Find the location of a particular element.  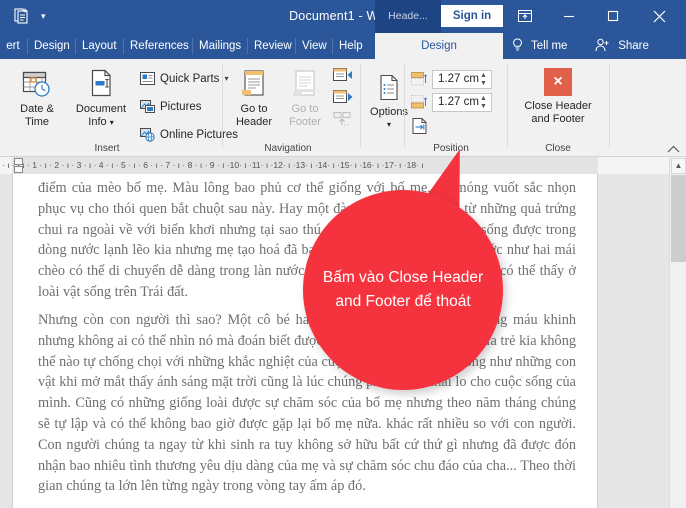

tab-review: Review is located at coordinates (271, 46).